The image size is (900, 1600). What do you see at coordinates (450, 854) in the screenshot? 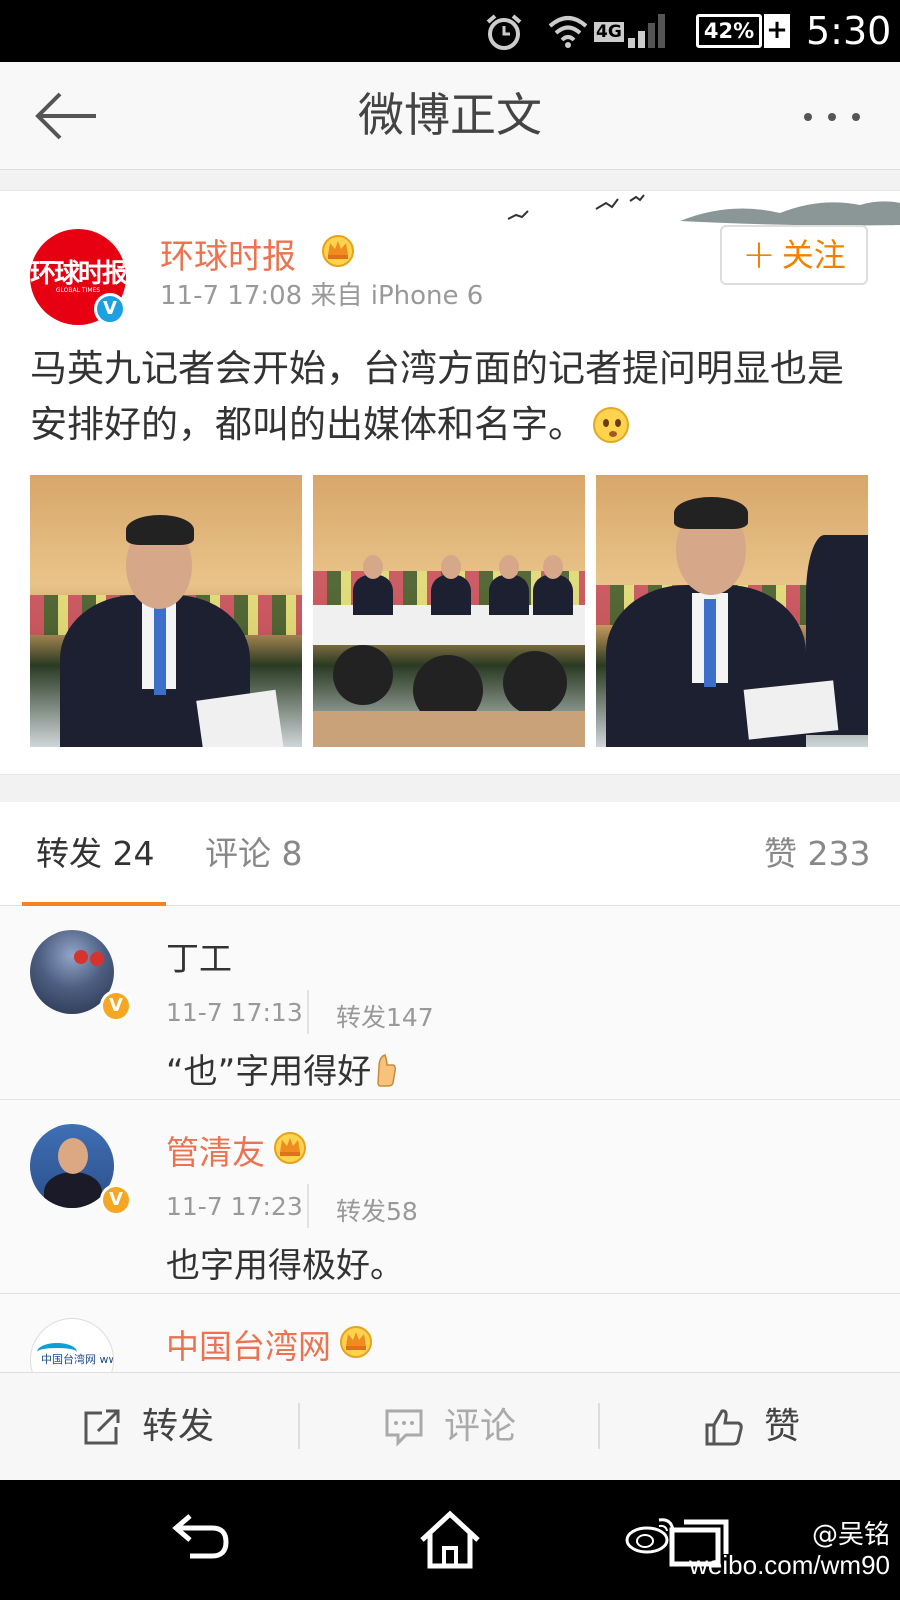
I see `post-tabs: 转发 24 评论 8 赞 233` at bounding box center [450, 854].